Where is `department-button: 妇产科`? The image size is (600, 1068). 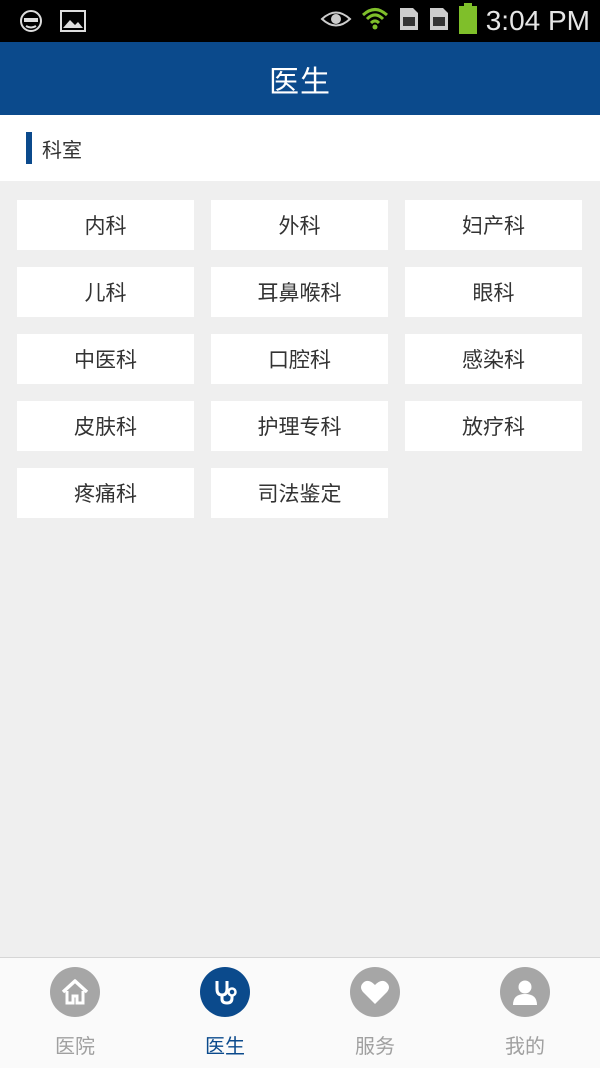 department-button: 妇产科 is located at coordinates (493, 225).